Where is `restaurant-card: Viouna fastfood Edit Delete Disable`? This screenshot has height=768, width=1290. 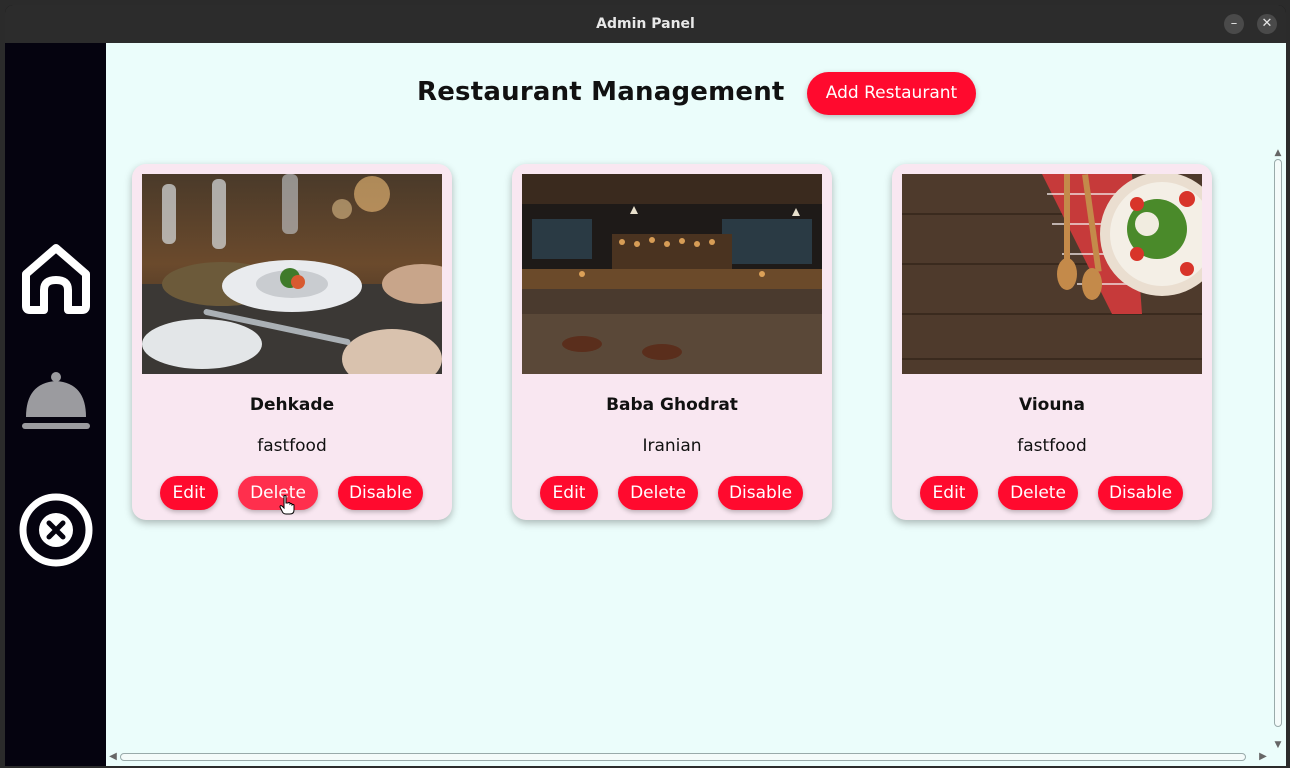 restaurant-card: Viouna fastfood Edit Delete Disable is located at coordinates (1052, 342).